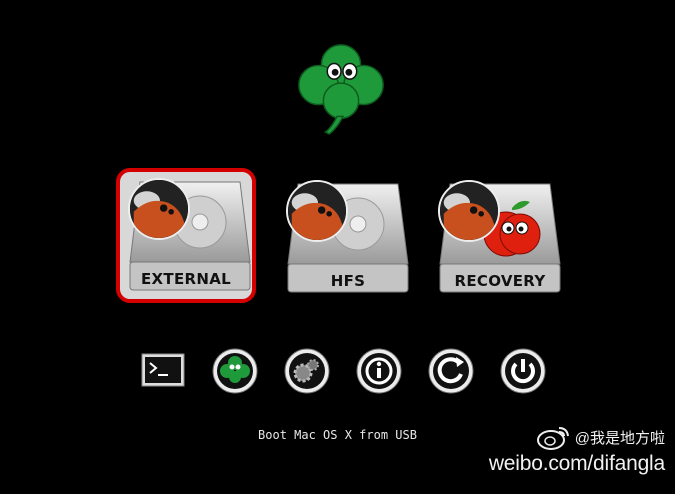 The width and height of the screenshot is (675, 494). I want to click on volume-recovery: RECOVERY, so click(500, 241).